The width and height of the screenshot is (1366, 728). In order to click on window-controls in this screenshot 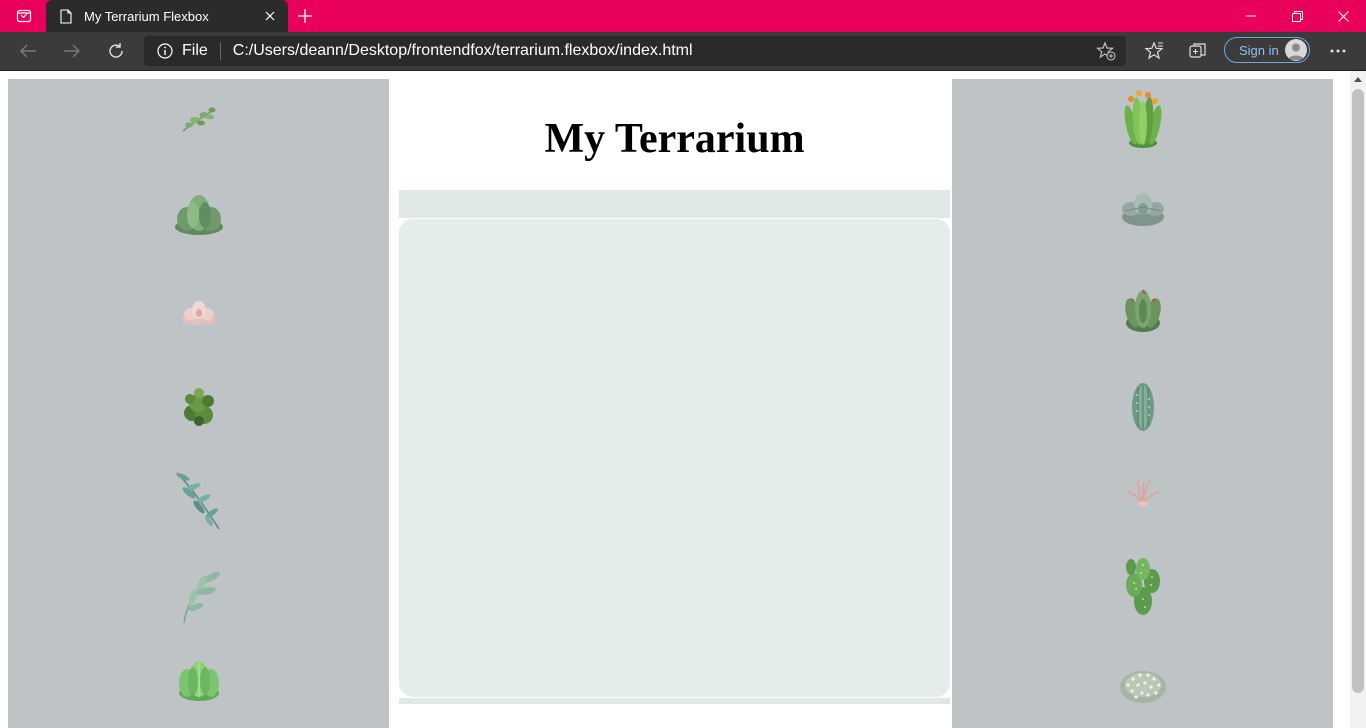, I will do `click(1297, 16)`.